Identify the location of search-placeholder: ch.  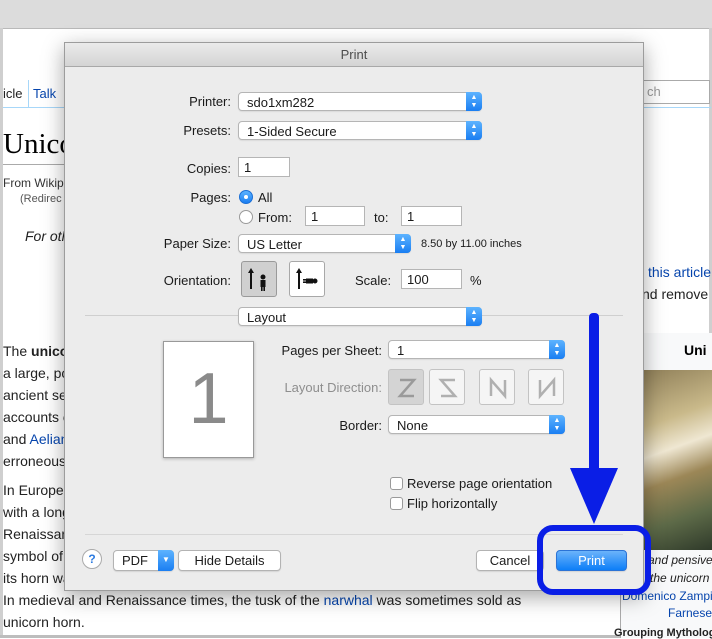
(654, 91).